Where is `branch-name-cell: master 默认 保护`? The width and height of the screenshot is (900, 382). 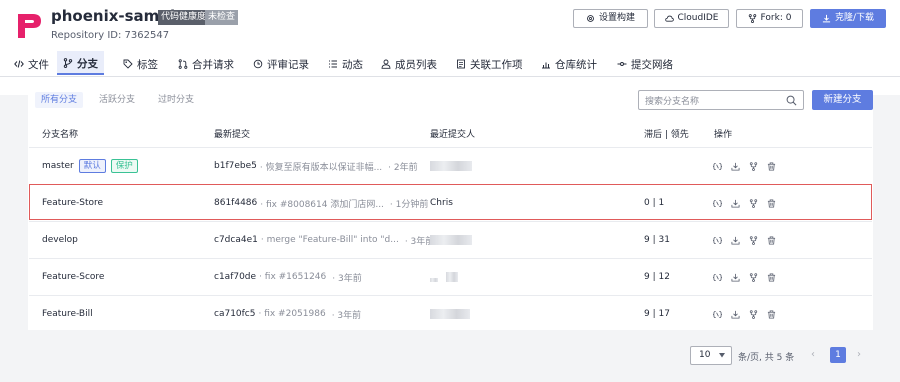 branch-name-cell: master 默认 保护 is located at coordinates (90, 166).